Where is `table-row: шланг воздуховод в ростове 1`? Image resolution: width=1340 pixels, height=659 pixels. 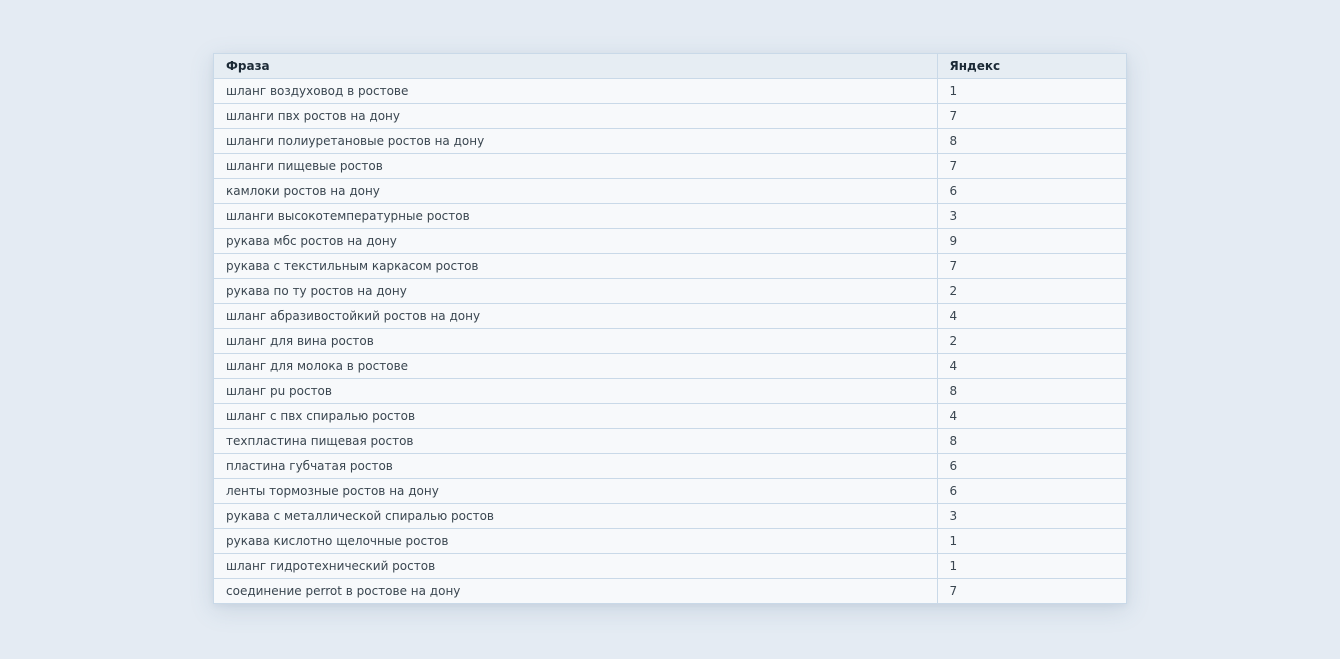
table-row: шланг воздуховод в ростове 1 is located at coordinates (670, 91).